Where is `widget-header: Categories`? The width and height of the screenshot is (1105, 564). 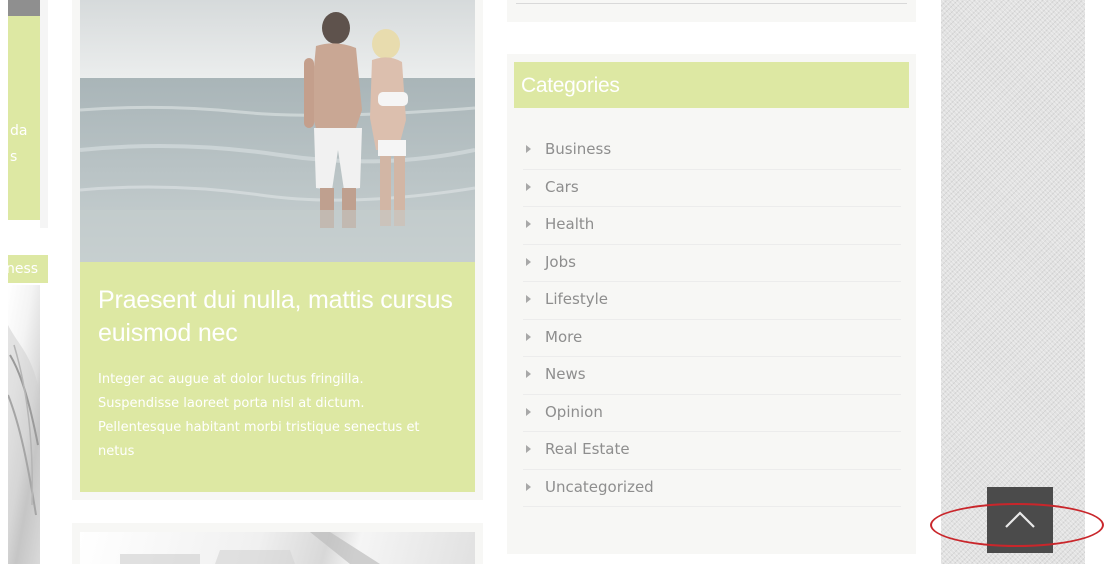 widget-header: Categories is located at coordinates (711, 85).